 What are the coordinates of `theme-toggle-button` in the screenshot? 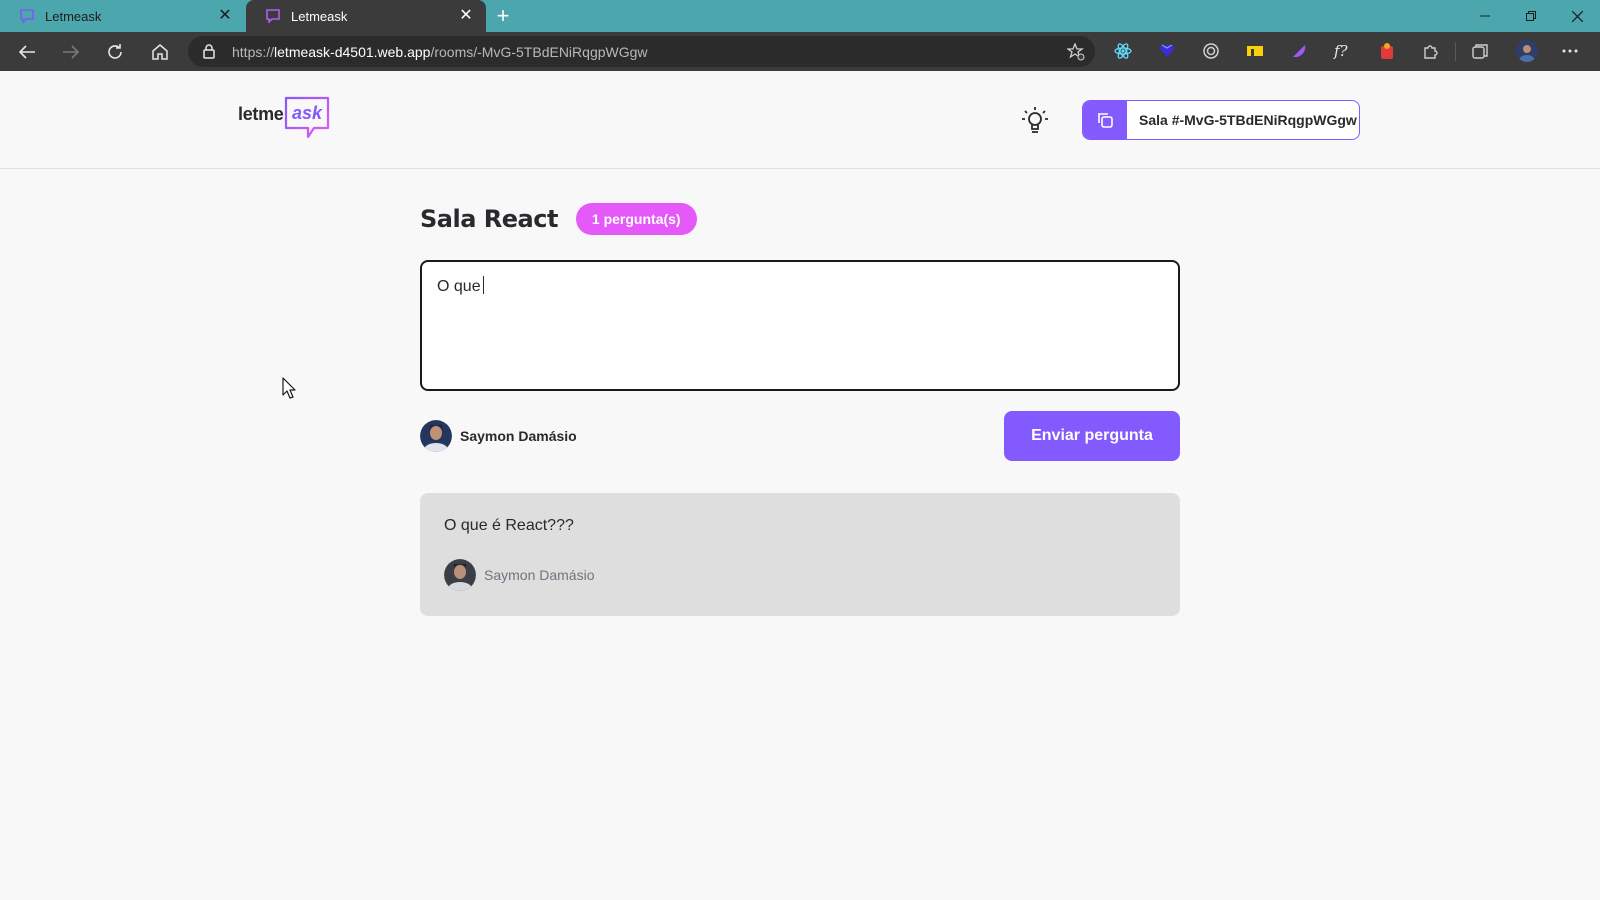 It's located at (1035, 120).